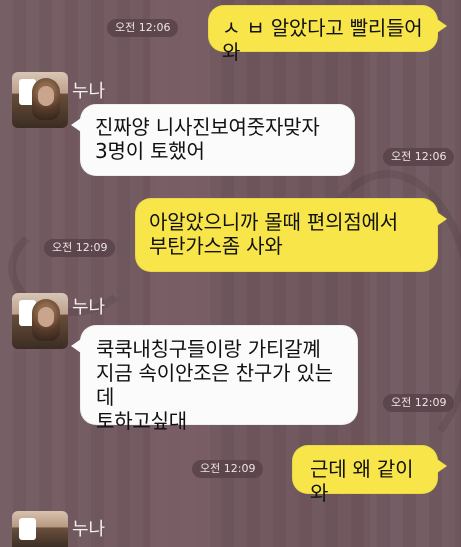 This screenshot has height=547, width=461. Describe the element at coordinates (291, 235) in the screenshot. I see `message-bubble-outgoing: 아알았으니까 몰때 편의점에서 부탄가스좀 사와` at that location.